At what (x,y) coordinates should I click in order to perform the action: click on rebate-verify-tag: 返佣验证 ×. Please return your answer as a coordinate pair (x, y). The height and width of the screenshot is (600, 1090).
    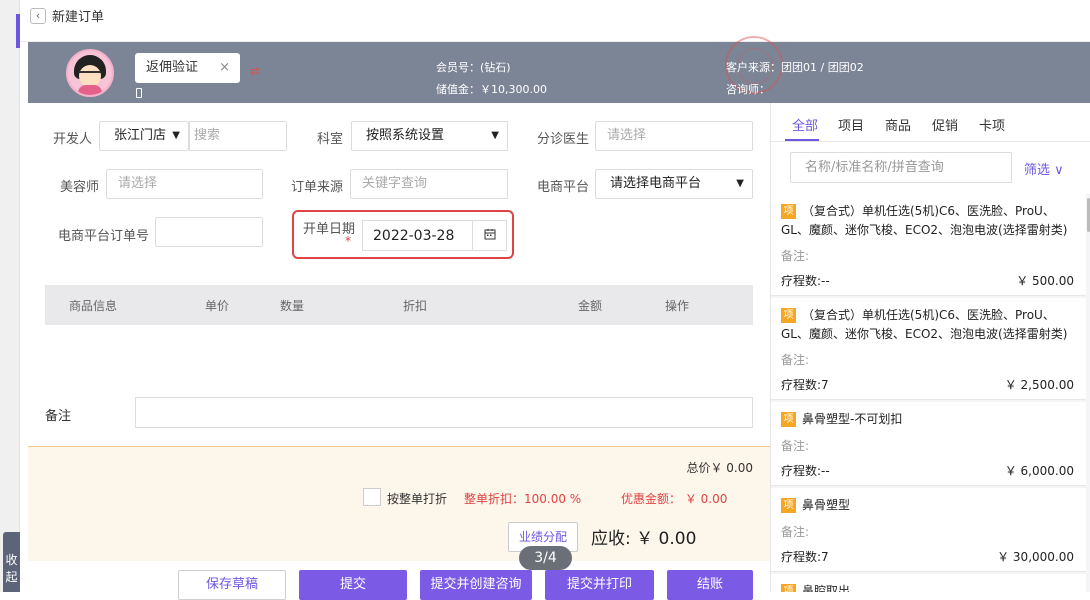
    Looking at the image, I should click on (187, 68).